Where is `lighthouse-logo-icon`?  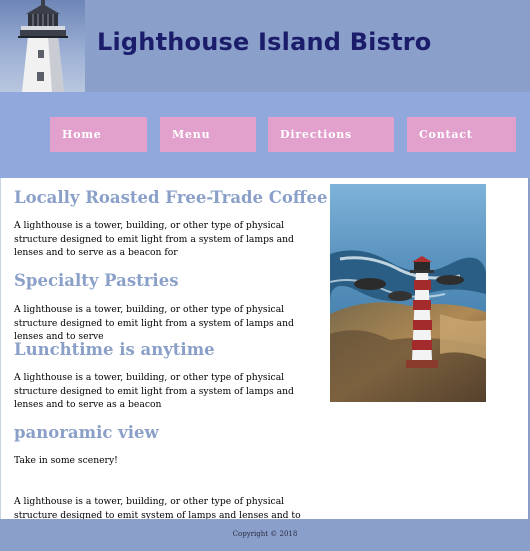 lighthouse-logo-icon is located at coordinates (42, 46).